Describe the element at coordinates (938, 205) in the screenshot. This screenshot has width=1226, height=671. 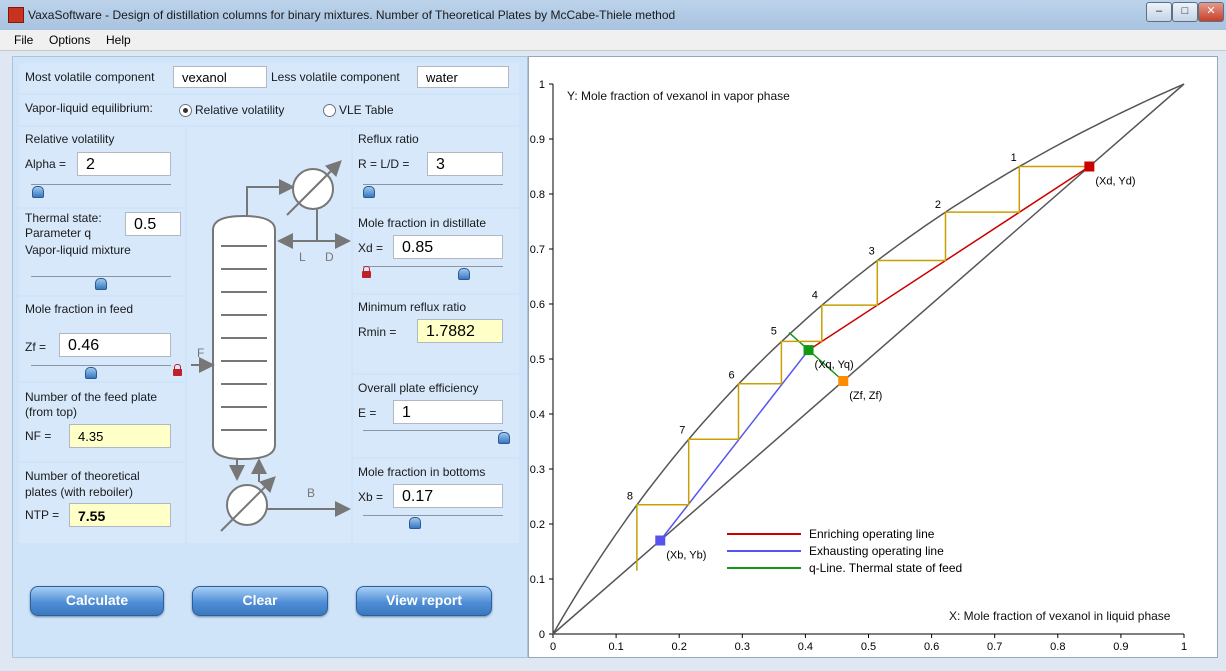
I see `plate-number-label: 2` at that location.